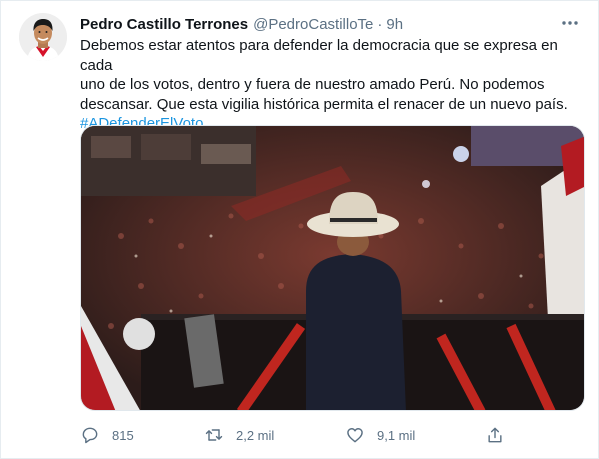 The height and width of the screenshot is (459, 599). What do you see at coordinates (313, 24) in the screenshot?
I see `author-handle: @PedroCastilloTe` at bounding box center [313, 24].